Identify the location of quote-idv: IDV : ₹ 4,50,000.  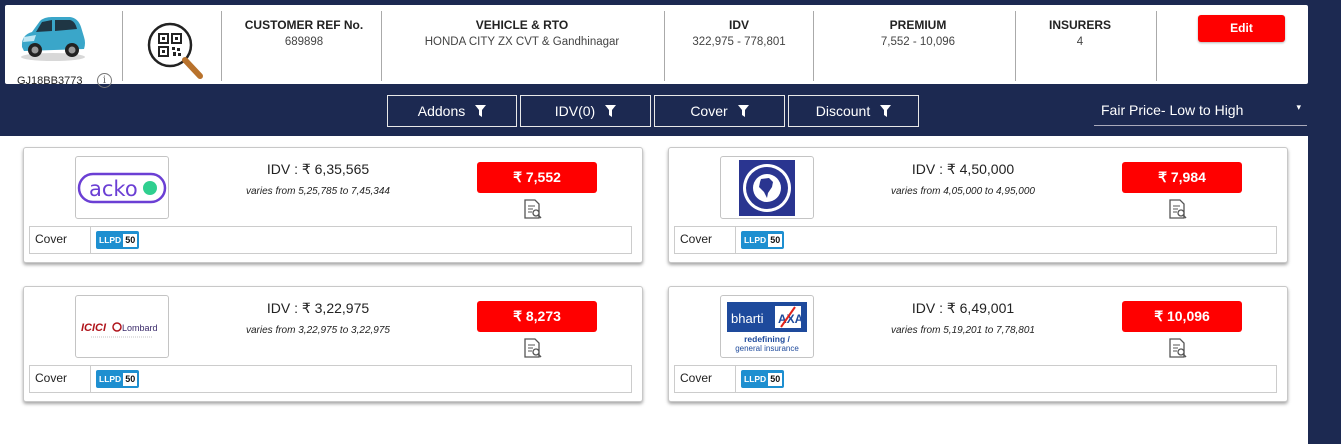
(963, 169).